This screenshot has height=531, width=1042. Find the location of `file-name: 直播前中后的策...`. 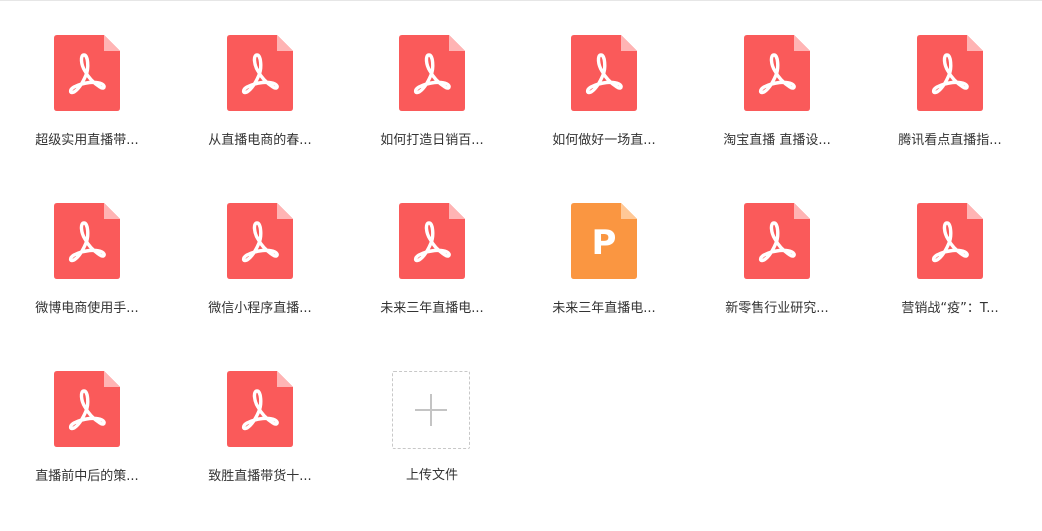

file-name: 直播前中后的策... is located at coordinates (87, 476).